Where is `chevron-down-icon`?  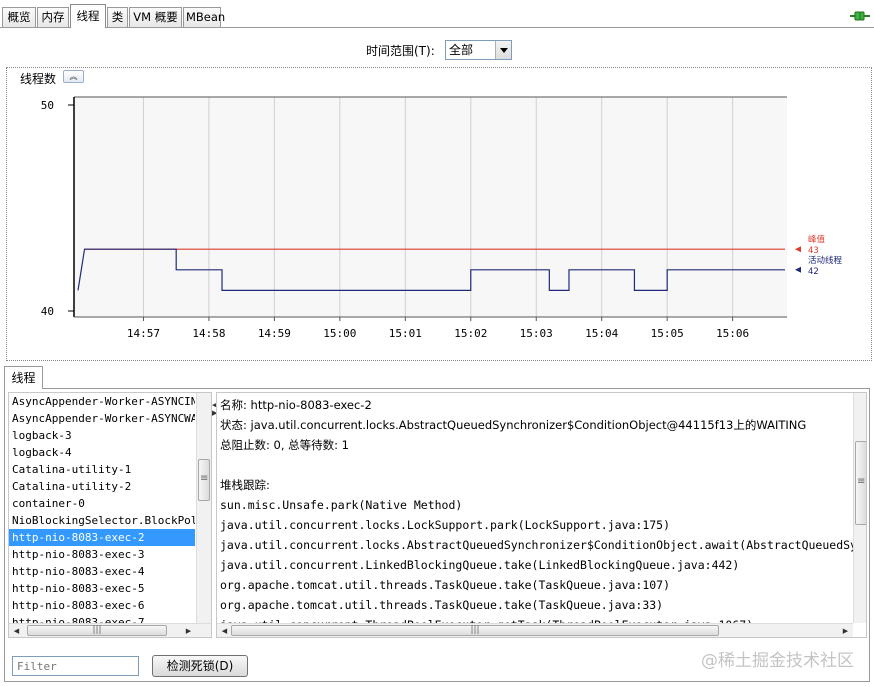 chevron-down-icon is located at coordinates (503, 50).